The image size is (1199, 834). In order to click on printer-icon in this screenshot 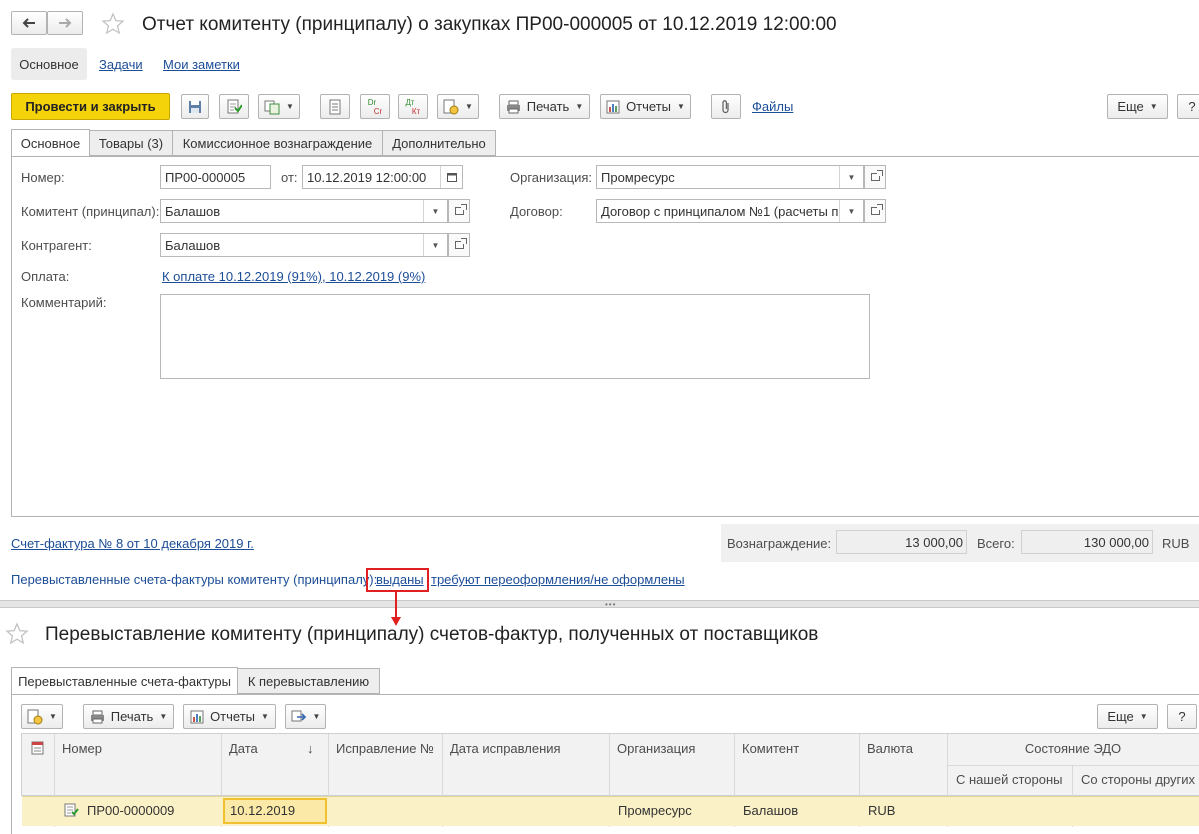, I will do `click(513, 106)`.